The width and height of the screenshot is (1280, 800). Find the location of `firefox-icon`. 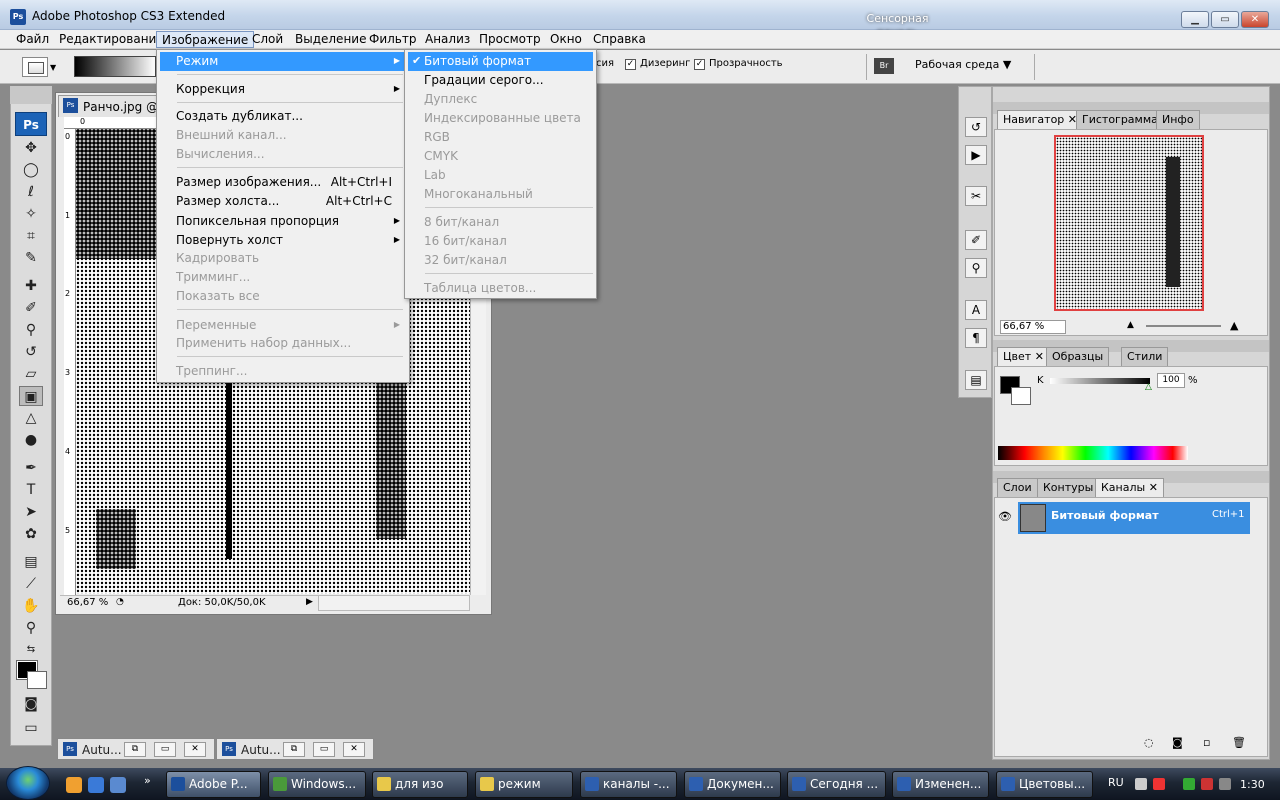

firefox-icon is located at coordinates (74, 785).